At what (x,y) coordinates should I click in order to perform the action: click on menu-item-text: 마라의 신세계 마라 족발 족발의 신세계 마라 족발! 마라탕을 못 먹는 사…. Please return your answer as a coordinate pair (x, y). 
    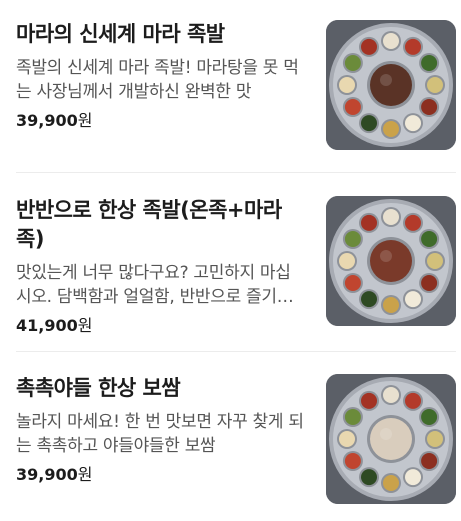
    Looking at the image, I should click on (160, 76).